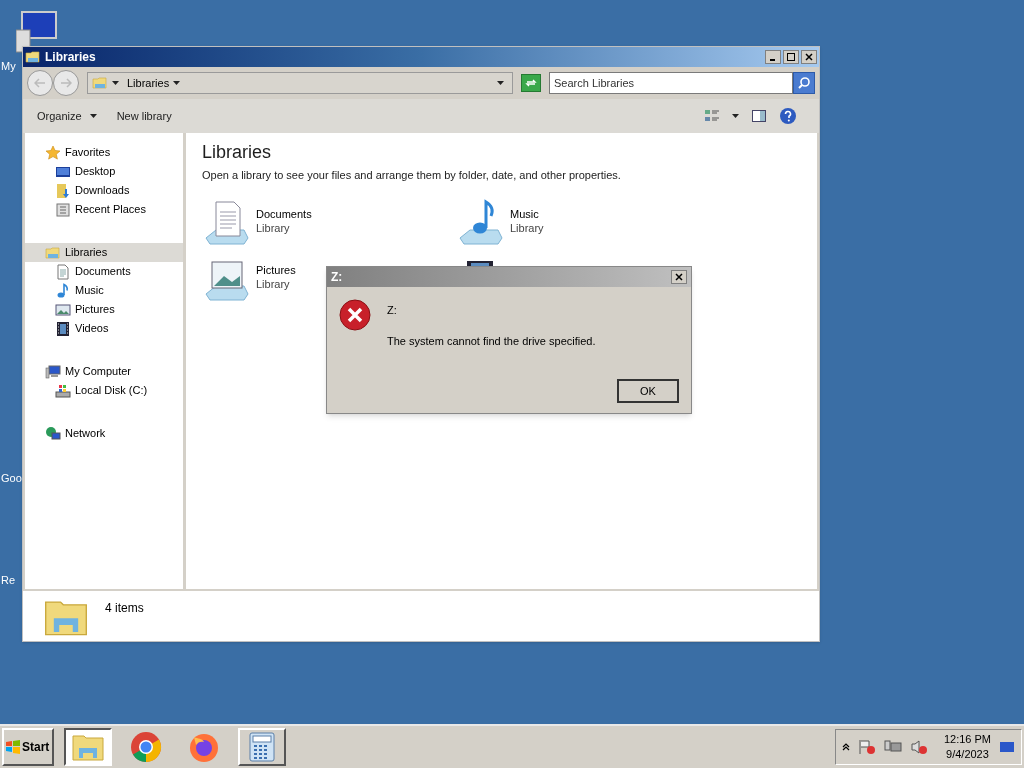  I want to click on sidebar-item: Recent Places, so click(104, 209).